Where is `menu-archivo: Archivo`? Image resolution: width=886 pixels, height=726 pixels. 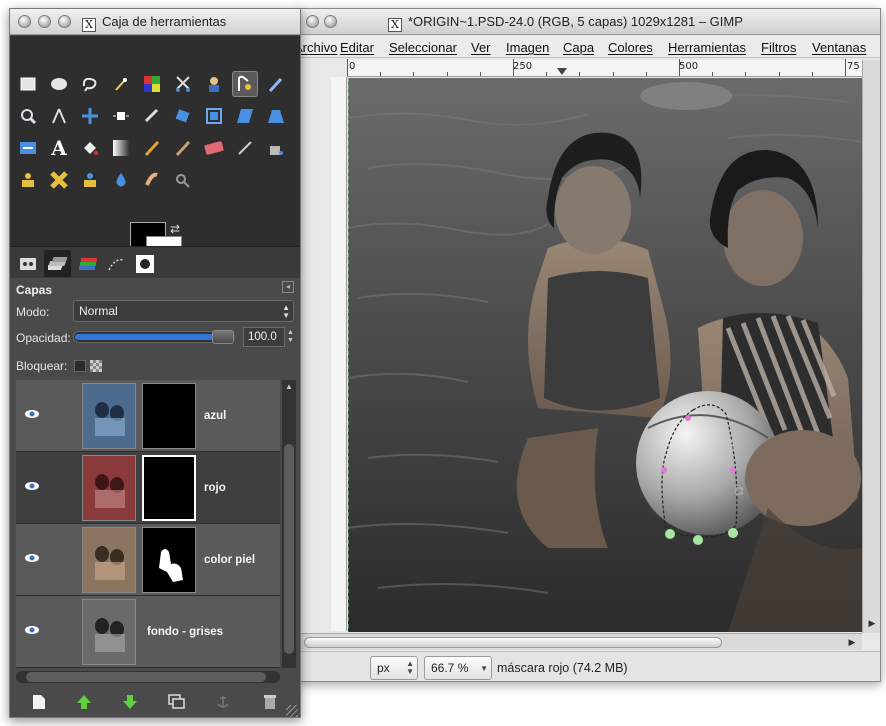 menu-archivo: Archivo is located at coordinates (317, 47).